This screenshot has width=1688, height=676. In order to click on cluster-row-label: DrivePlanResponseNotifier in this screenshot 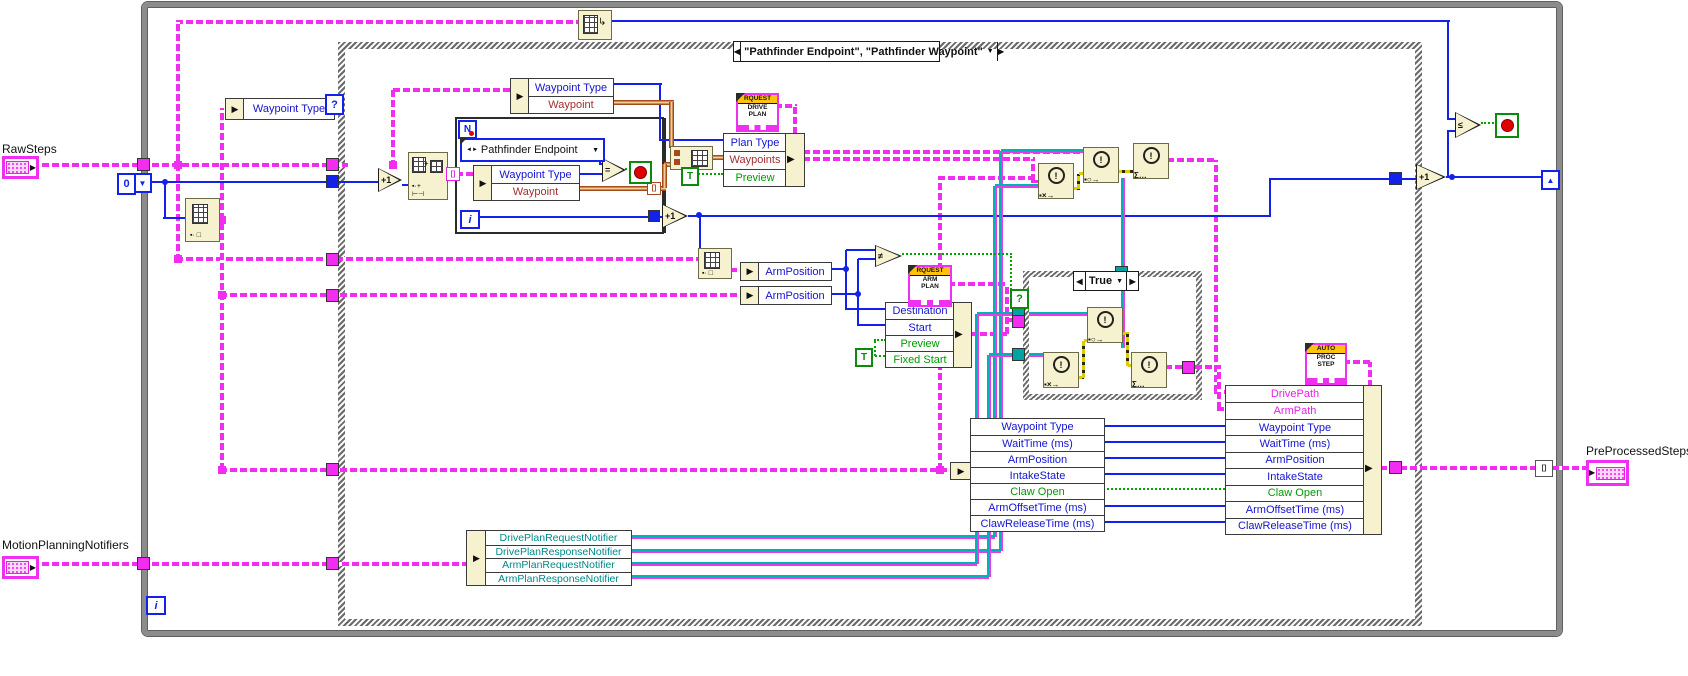, I will do `click(558, 551)`.